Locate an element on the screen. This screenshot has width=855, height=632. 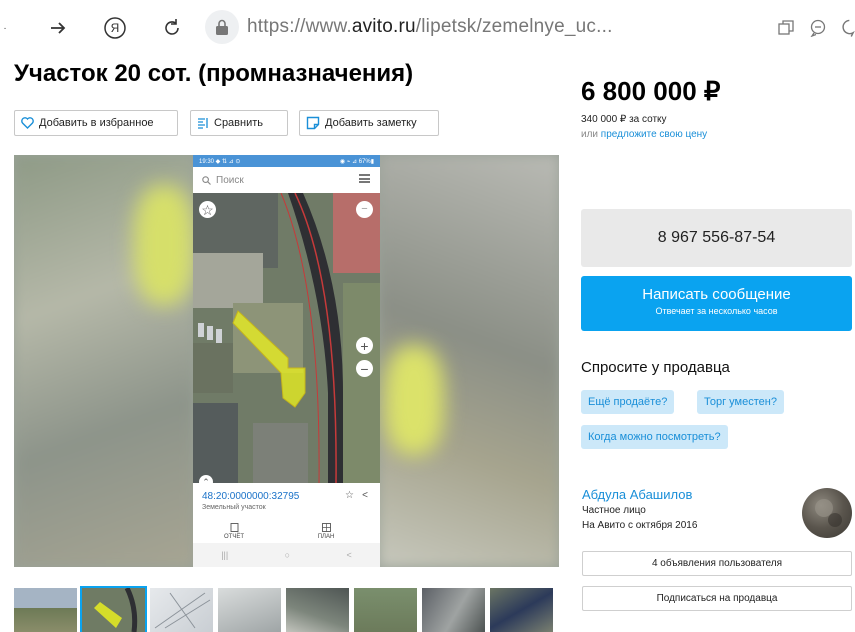
compare-label: Сравнить is located at coordinates (239, 123).